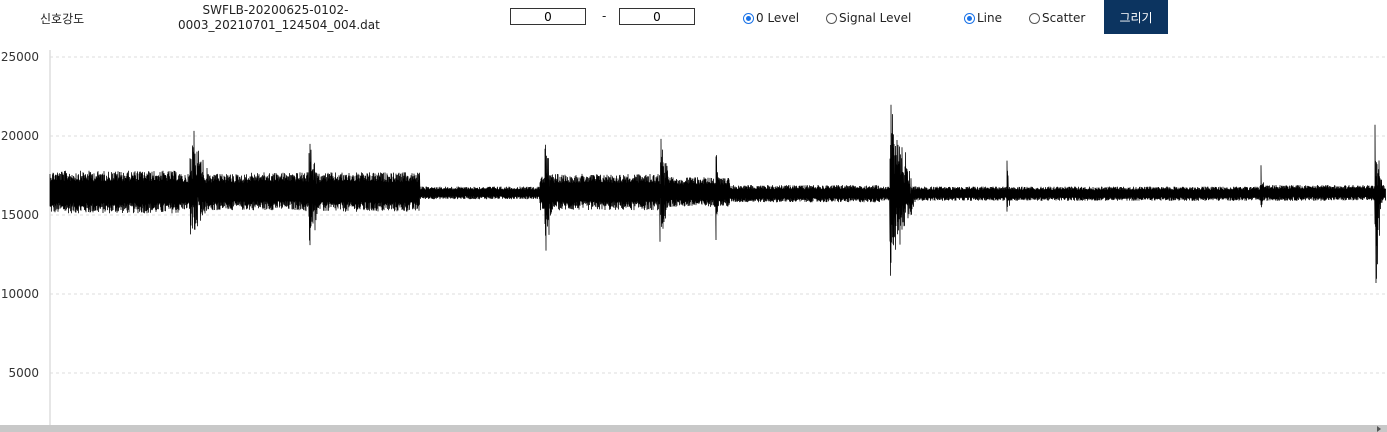 The width and height of the screenshot is (1387, 432). Describe the element at coordinates (990, 18) in the screenshot. I see `radio-line-label: Line` at that location.